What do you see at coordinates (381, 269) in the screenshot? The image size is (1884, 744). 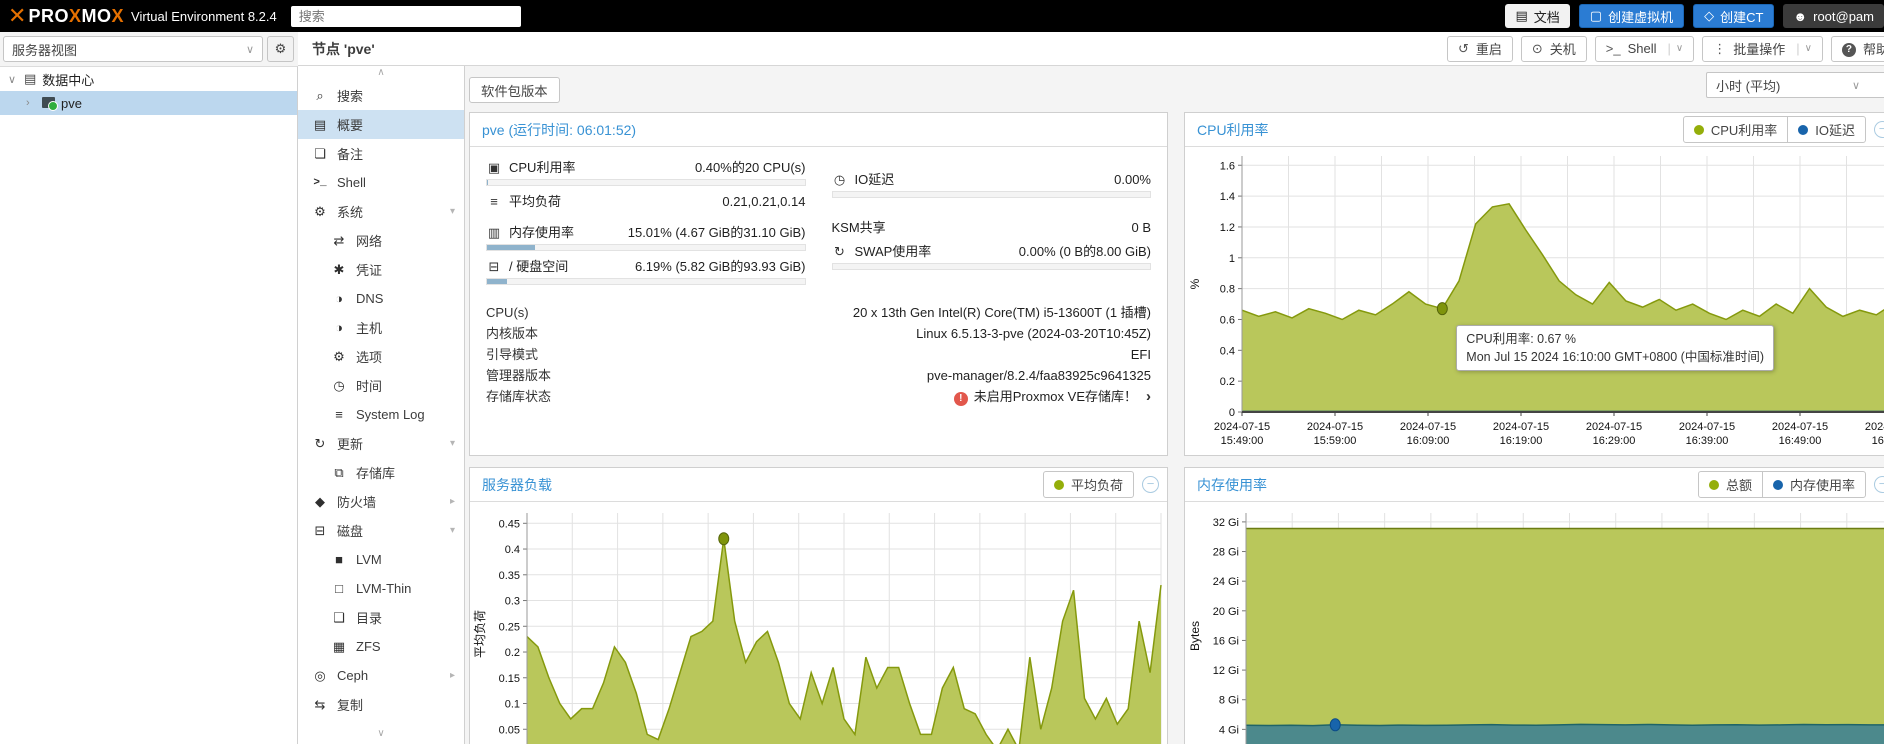 I see `sidebar-item-certificates: ✱ 凭证` at bounding box center [381, 269].